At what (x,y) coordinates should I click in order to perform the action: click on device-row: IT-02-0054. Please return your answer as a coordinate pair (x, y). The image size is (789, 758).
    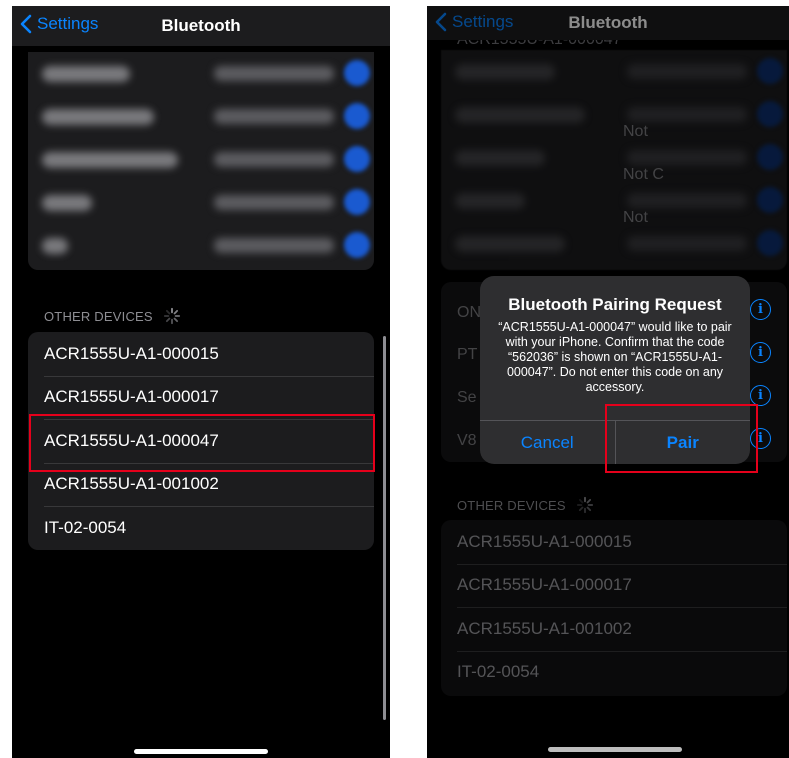
    Looking at the image, I should click on (201, 528).